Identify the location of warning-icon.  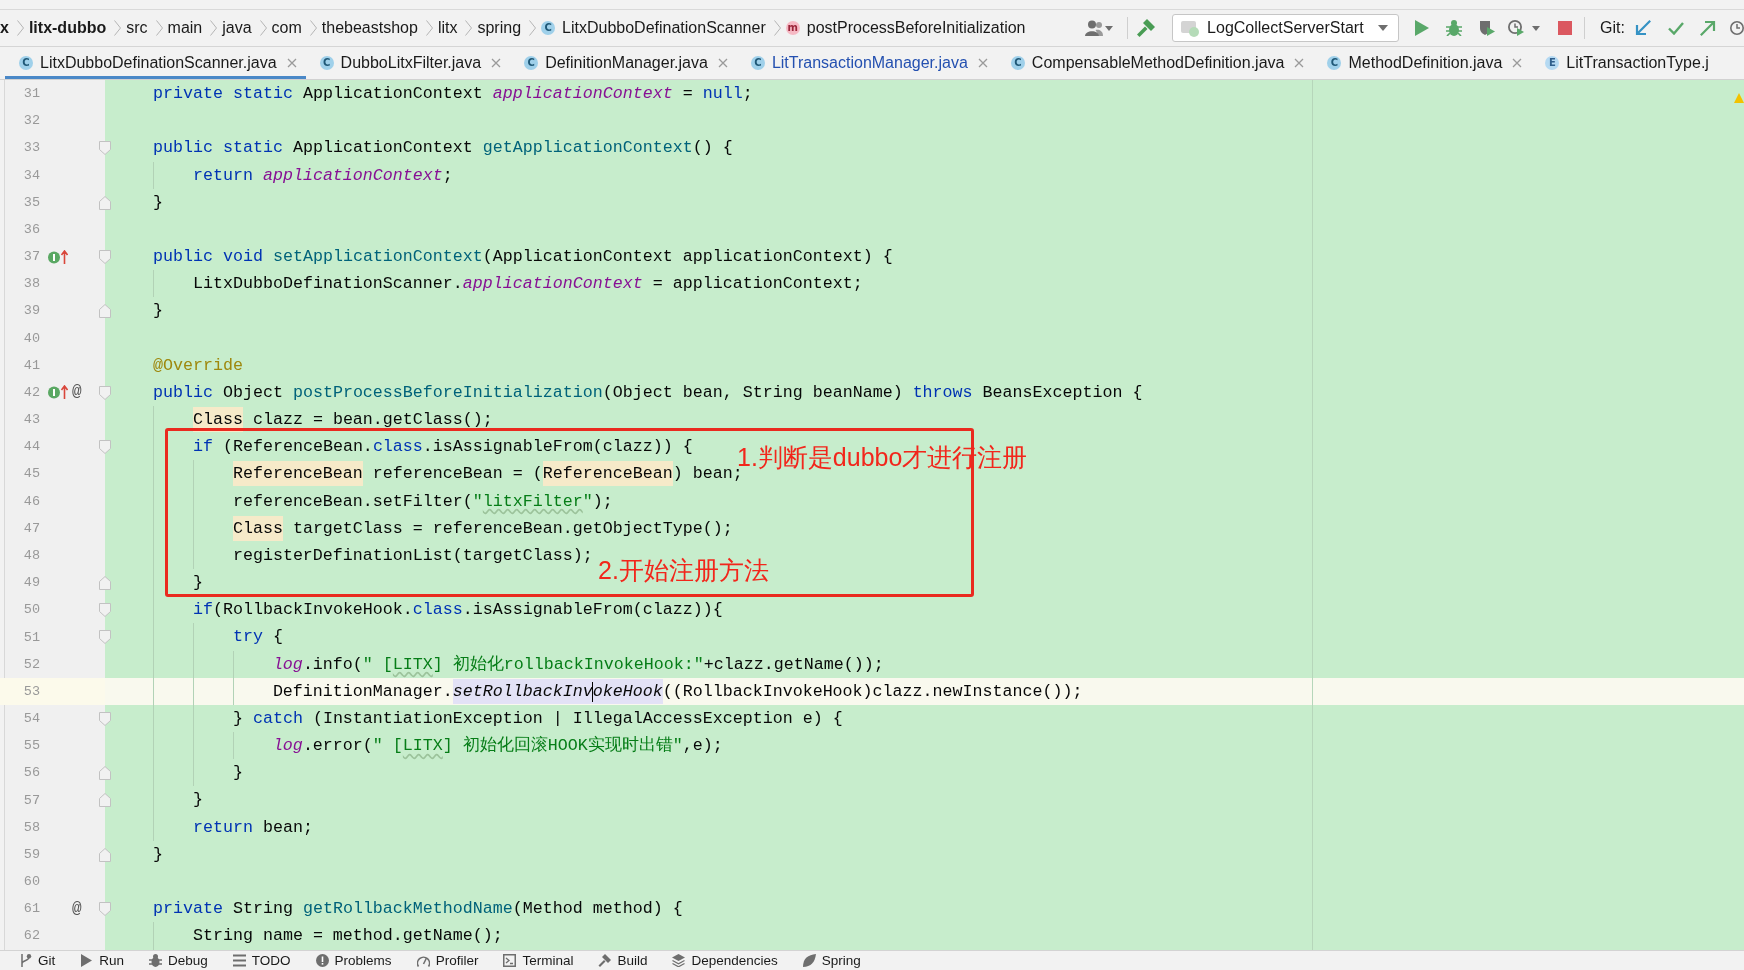
(1739, 98).